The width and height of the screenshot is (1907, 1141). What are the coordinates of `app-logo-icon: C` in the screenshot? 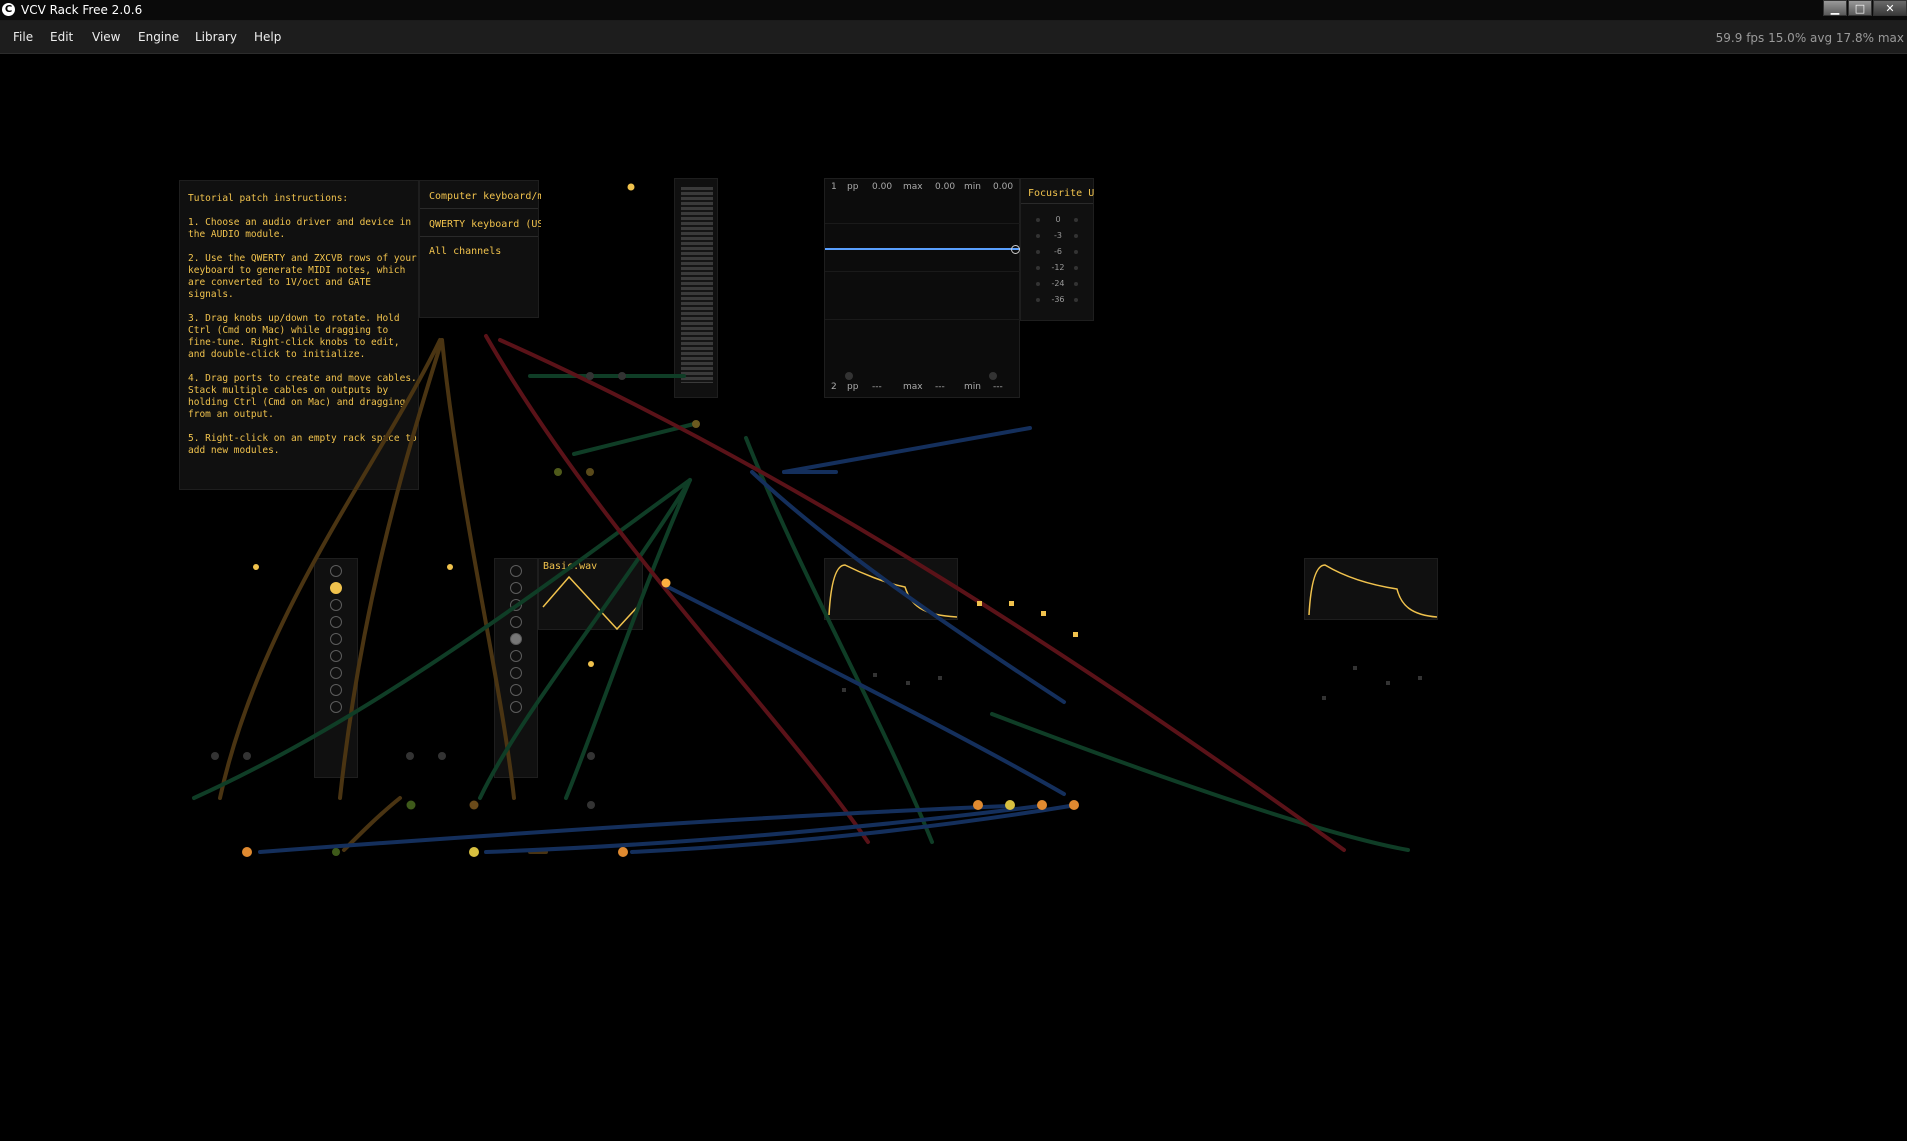 It's located at (8, 9).